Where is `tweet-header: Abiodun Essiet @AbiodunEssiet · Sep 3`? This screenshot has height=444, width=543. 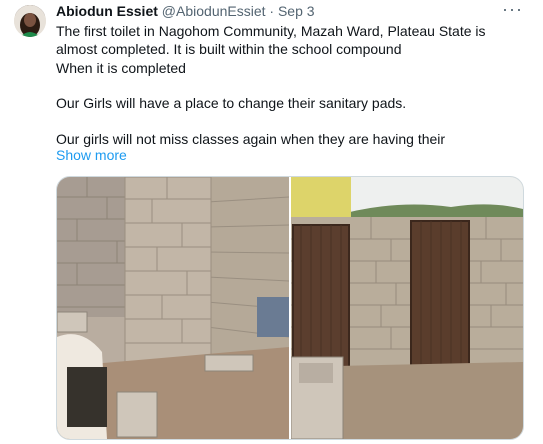 tweet-header: Abiodun Essiet @AbiodunEssiet · Sep 3 is located at coordinates (185, 11).